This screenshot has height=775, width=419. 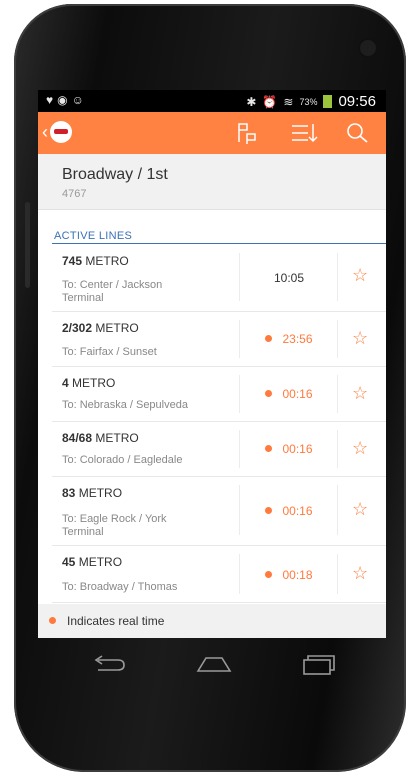 What do you see at coordinates (116, 621) in the screenshot?
I see `legend-text: Indicates real time` at bounding box center [116, 621].